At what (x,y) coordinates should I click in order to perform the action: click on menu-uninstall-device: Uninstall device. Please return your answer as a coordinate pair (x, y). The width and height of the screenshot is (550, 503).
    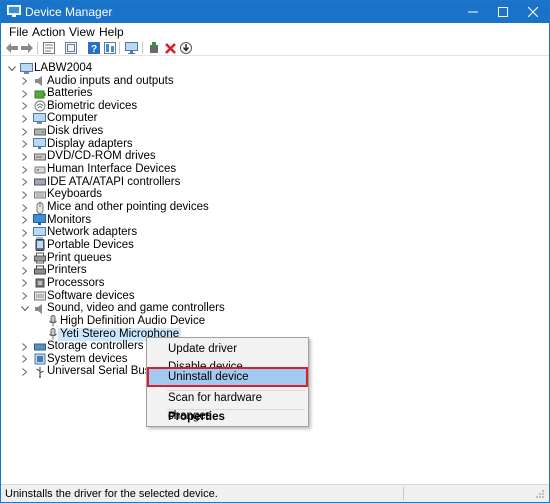
    Looking at the image, I should click on (227, 377).